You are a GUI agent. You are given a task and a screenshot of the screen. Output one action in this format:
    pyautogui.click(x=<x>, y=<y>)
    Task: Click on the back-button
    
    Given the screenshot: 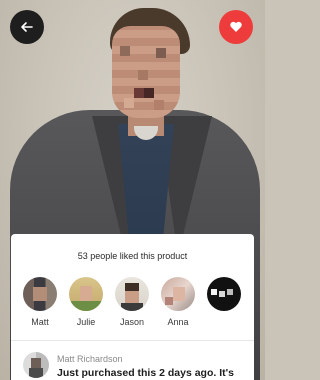 What is the action you would take?
    pyautogui.click(x=27, y=27)
    